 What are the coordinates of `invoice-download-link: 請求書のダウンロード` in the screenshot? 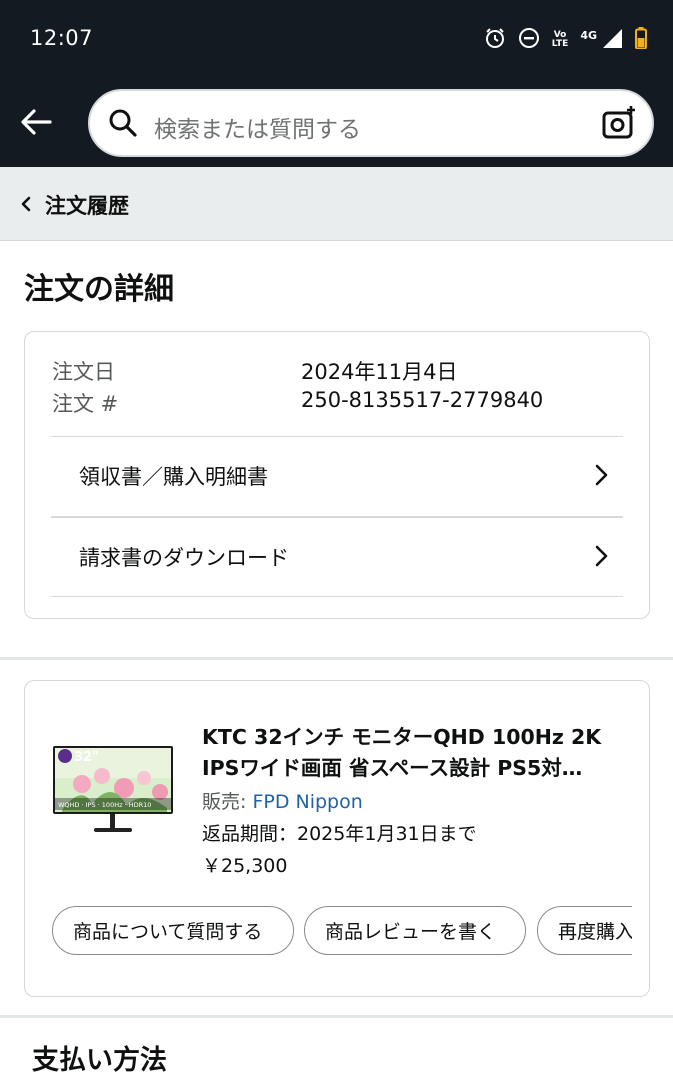 It's located at (338, 557).